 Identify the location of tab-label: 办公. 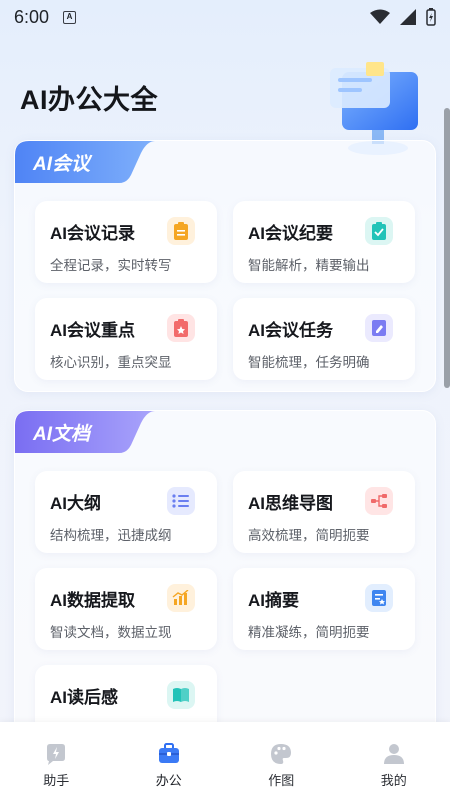
(168, 780).